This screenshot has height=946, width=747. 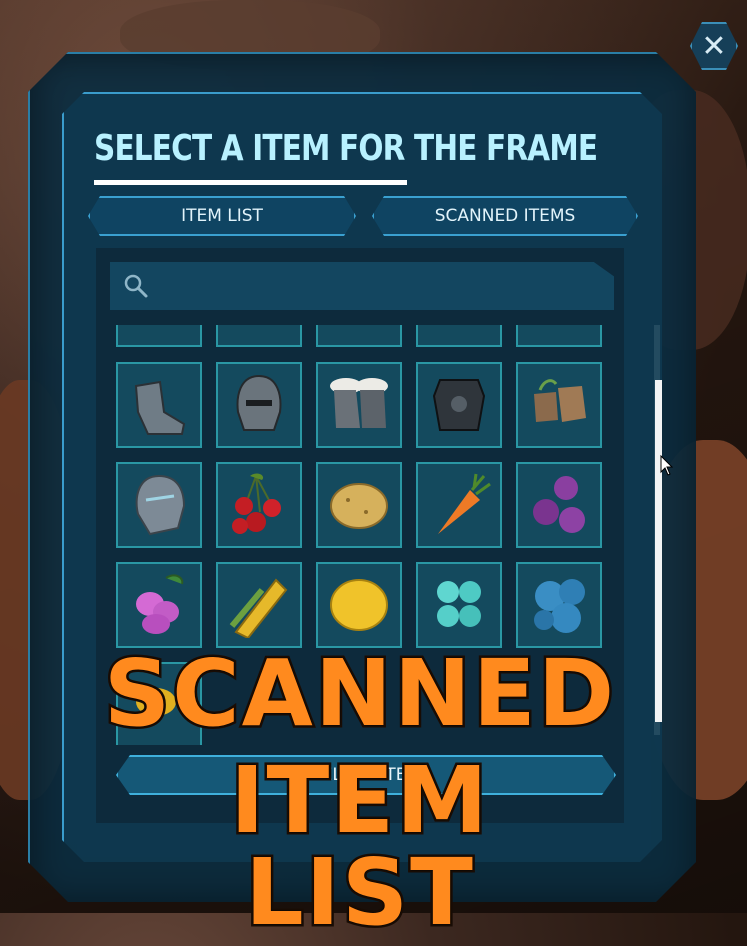 I want to click on chitin-boots-icon, so click(x=160, y=407).